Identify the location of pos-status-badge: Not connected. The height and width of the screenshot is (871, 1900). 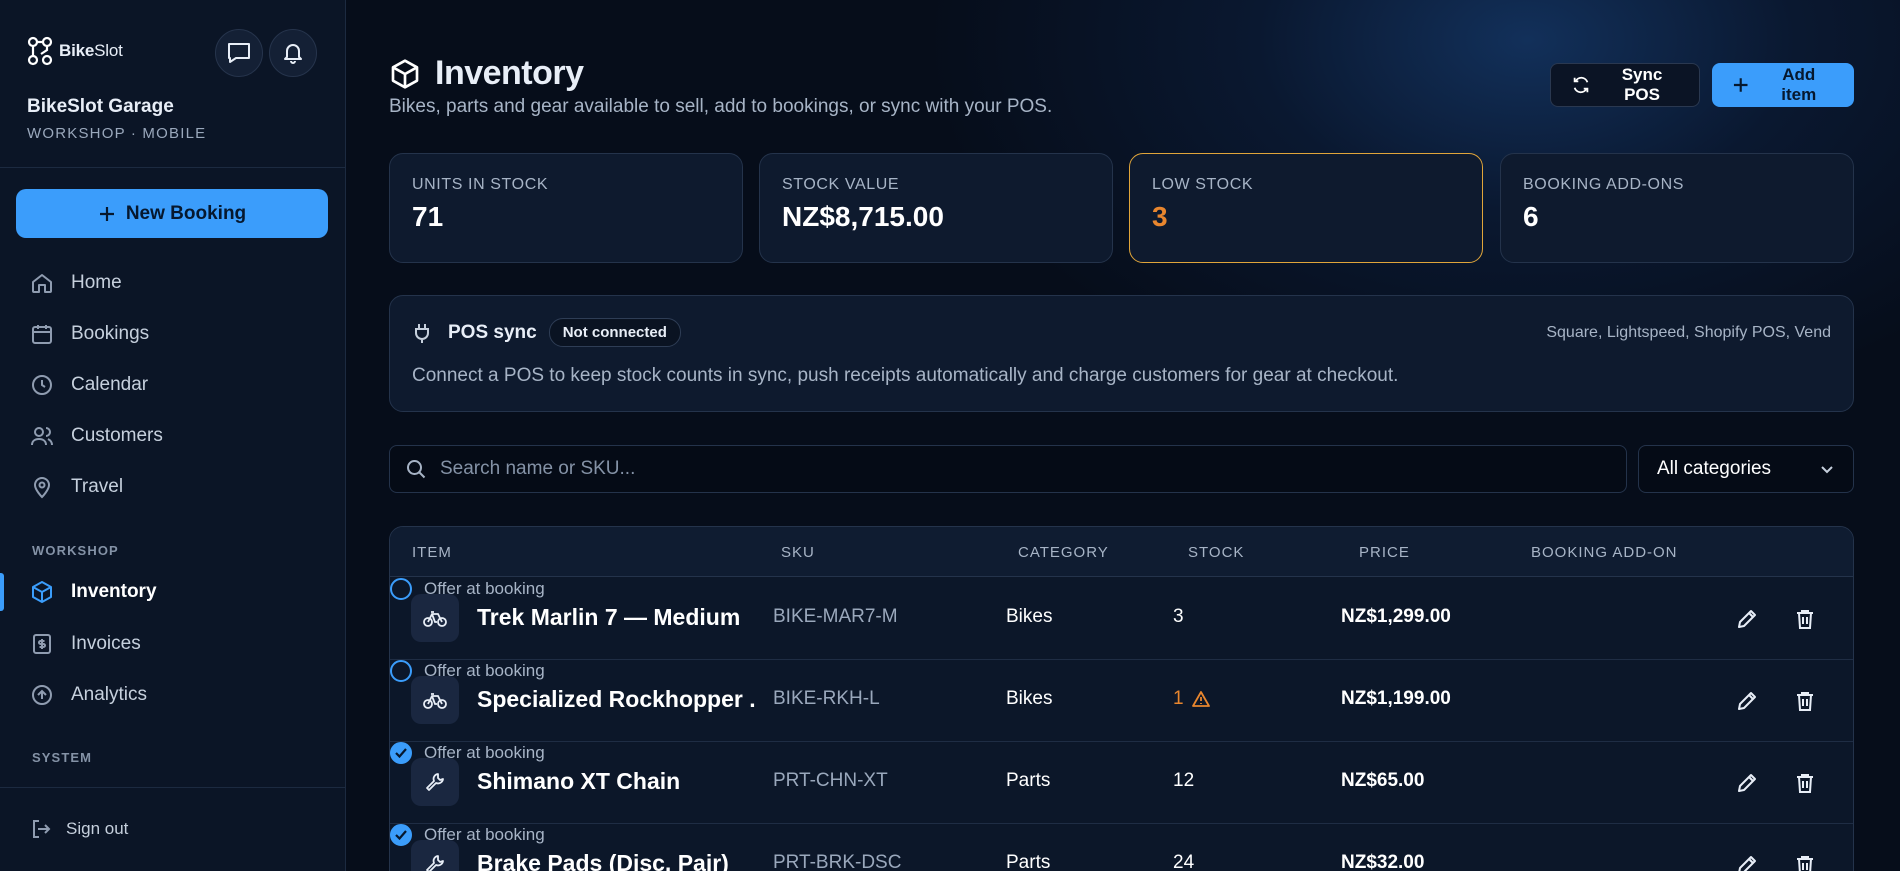
(614, 332).